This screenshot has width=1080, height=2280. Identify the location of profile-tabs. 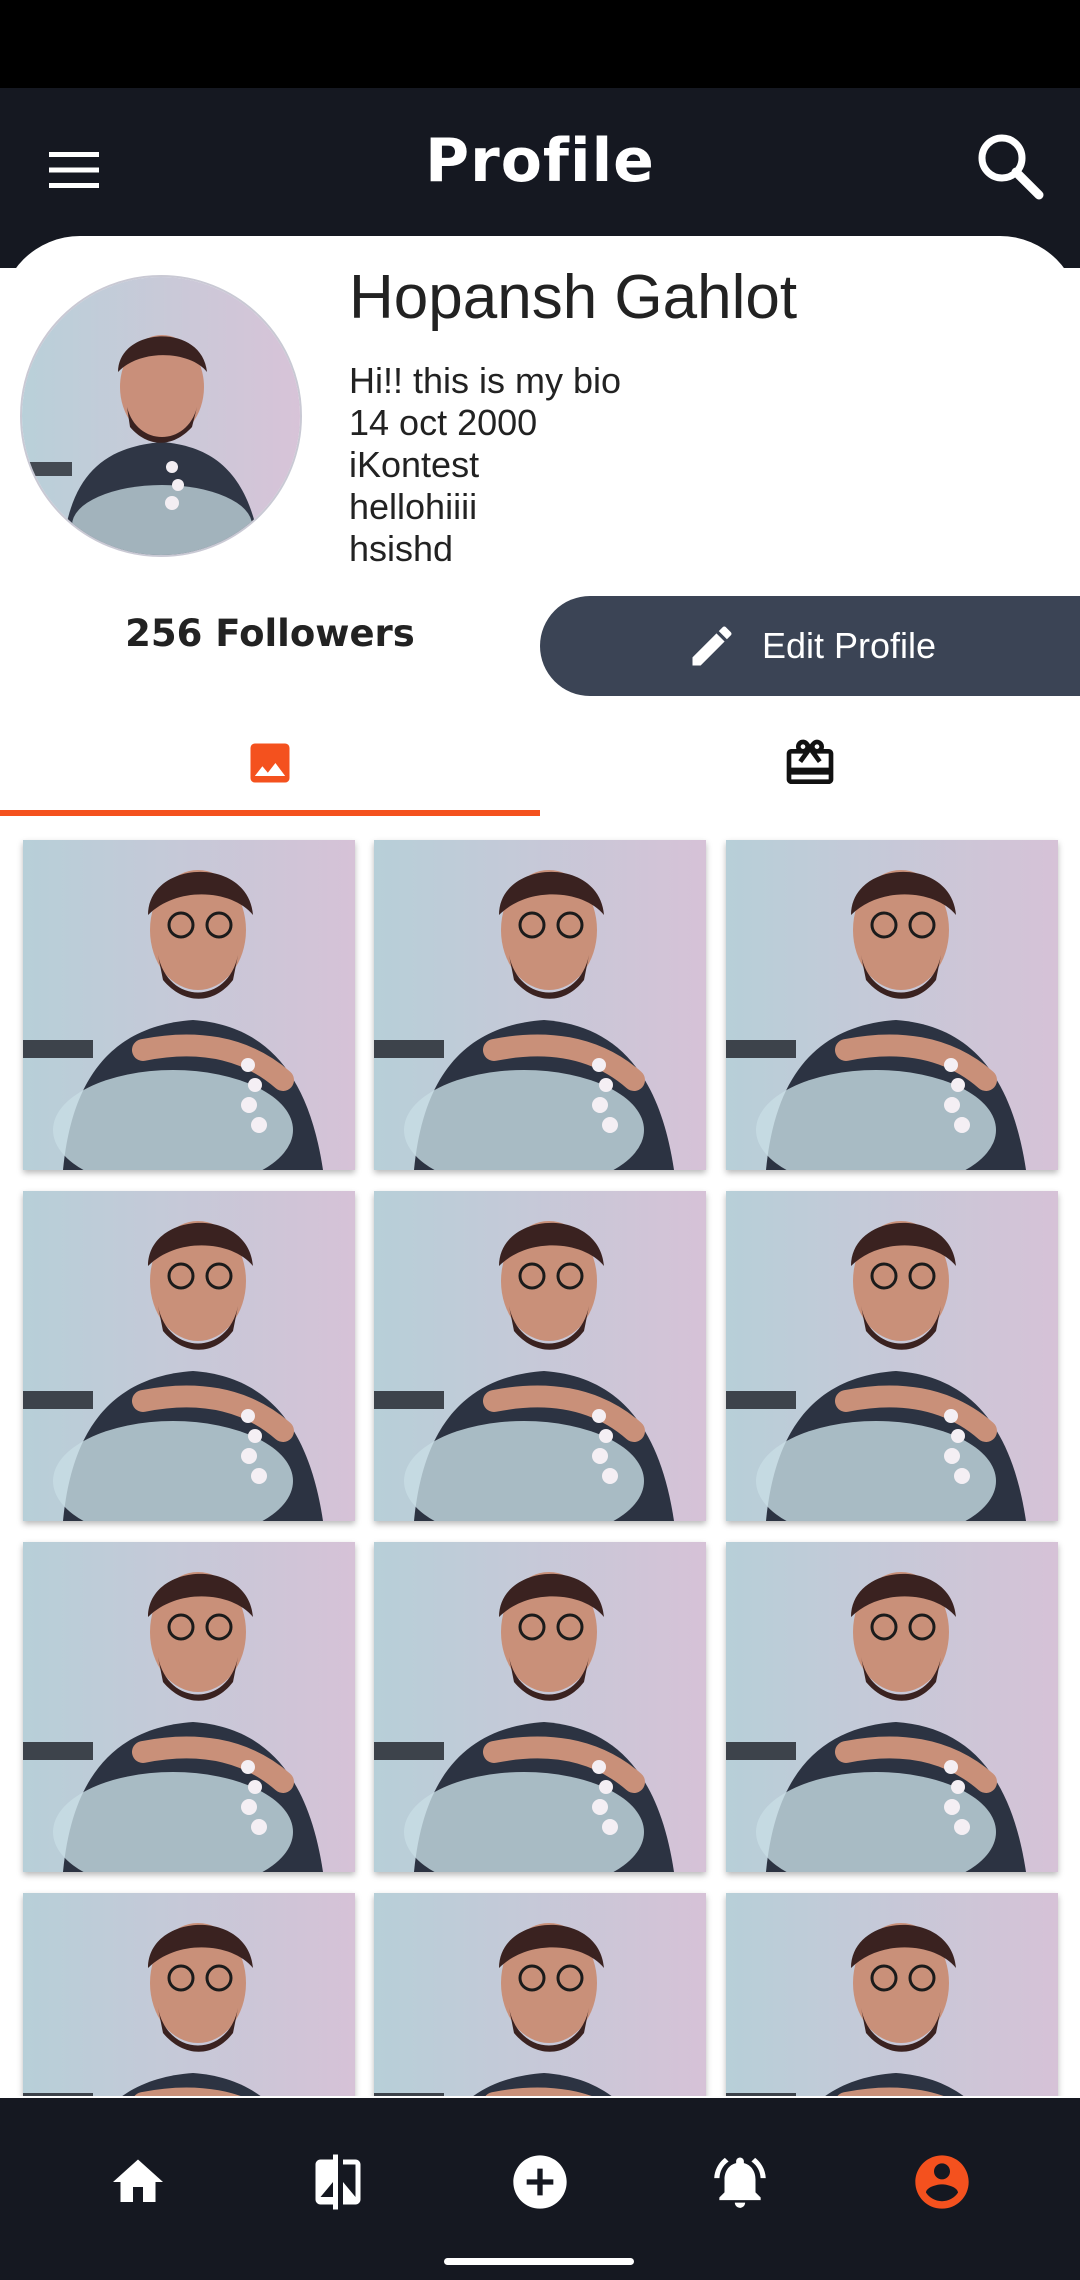
(540, 763).